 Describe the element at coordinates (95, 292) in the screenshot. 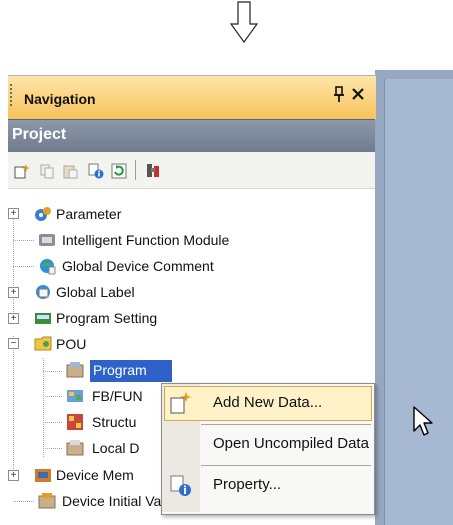

I see `tree-item-label: Global Label` at that location.